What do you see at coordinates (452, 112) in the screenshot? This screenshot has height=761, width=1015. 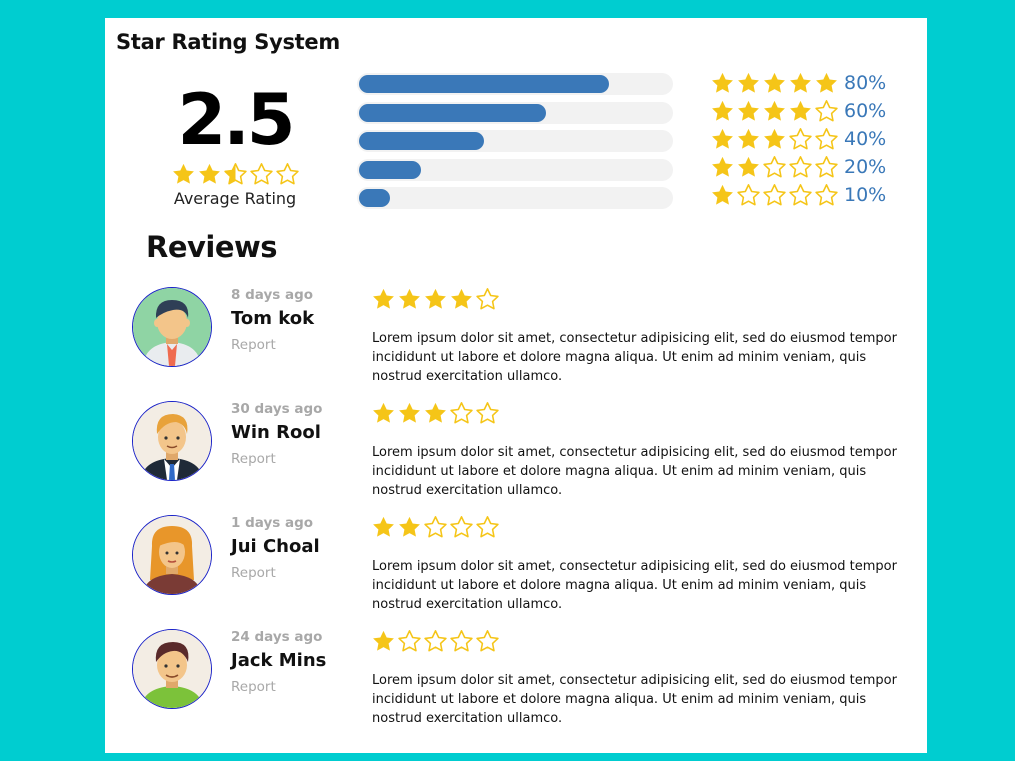 I see `bar-fill-4-star` at bounding box center [452, 112].